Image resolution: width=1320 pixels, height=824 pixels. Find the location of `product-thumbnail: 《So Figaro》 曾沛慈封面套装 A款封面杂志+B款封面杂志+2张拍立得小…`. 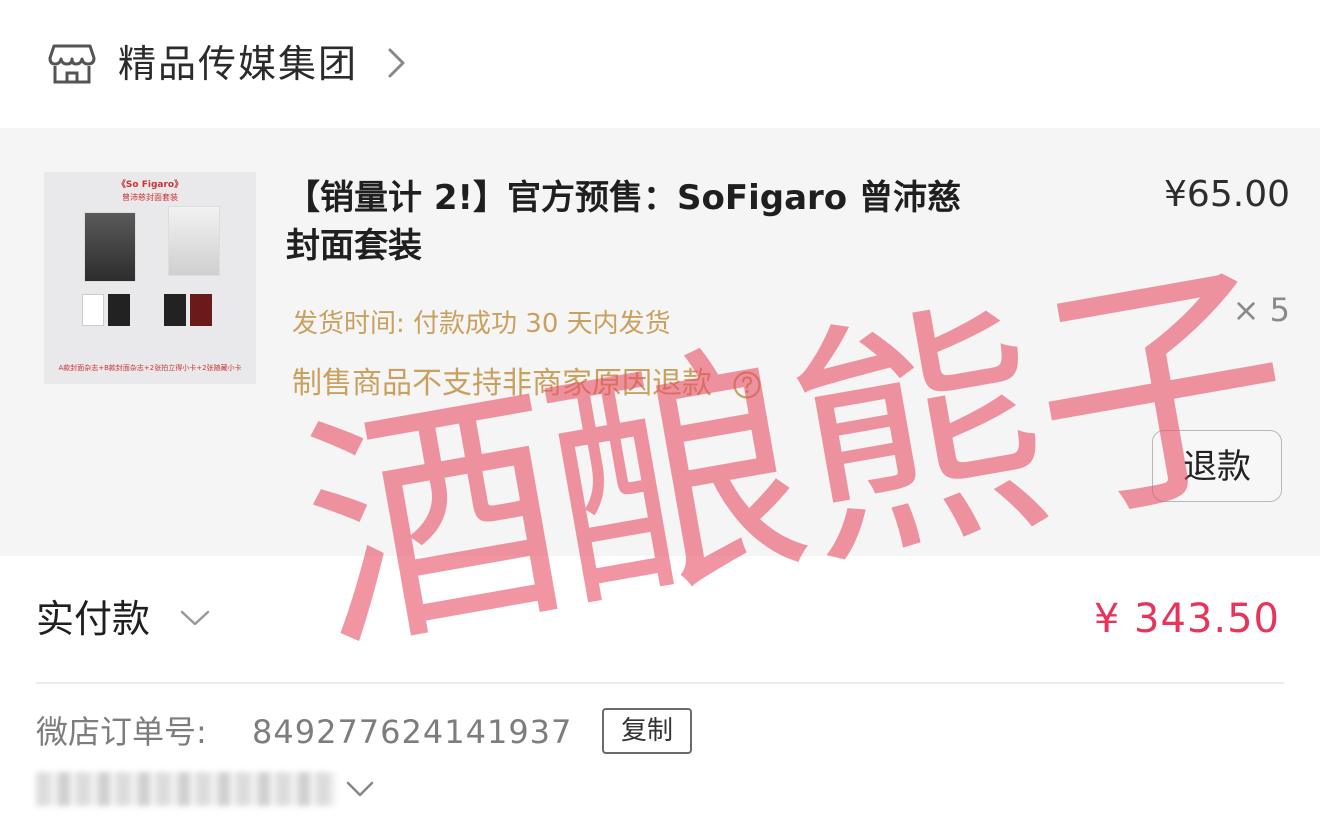

product-thumbnail: 《So Figaro》 曾沛慈封面套装 A款封面杂志+B款封面杂志+2张拍立得小… is located at coordinates (150, 278).